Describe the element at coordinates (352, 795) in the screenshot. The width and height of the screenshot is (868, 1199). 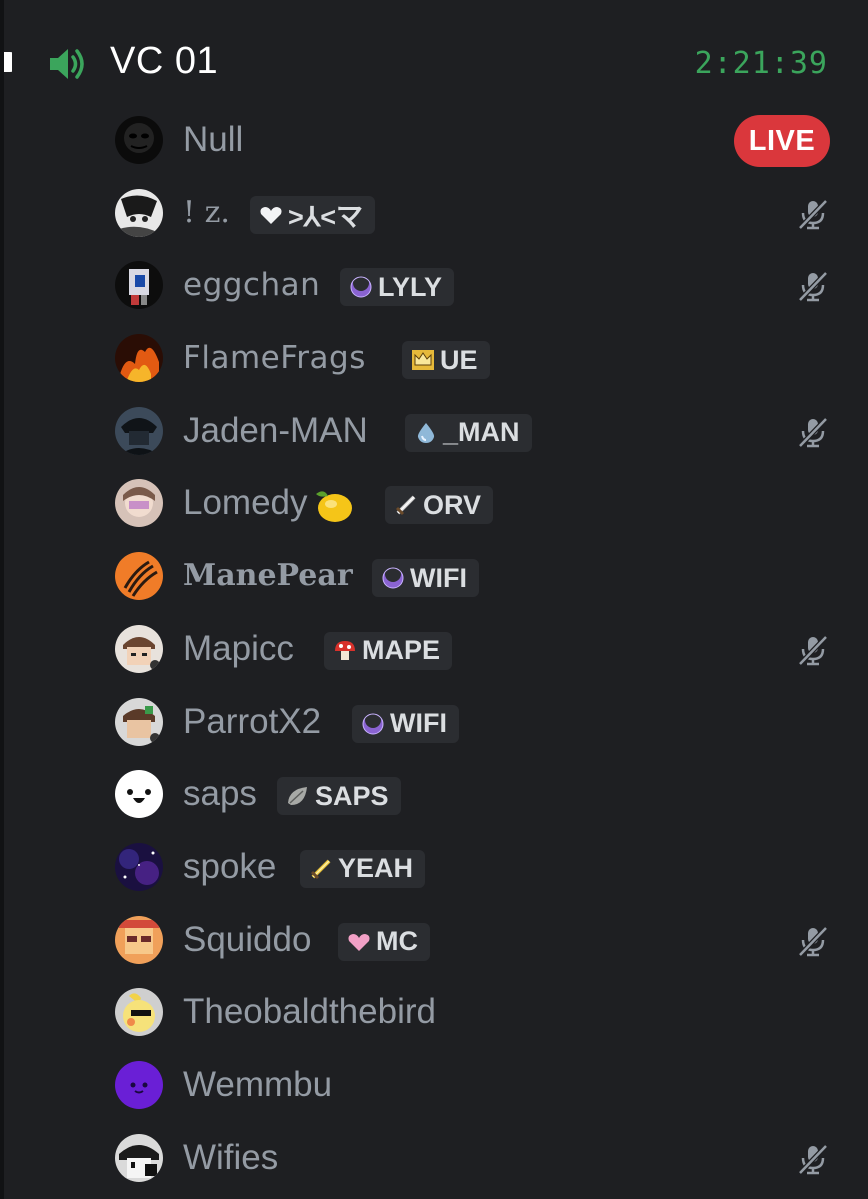
I see `server-tag-label: SAPS` at that location.